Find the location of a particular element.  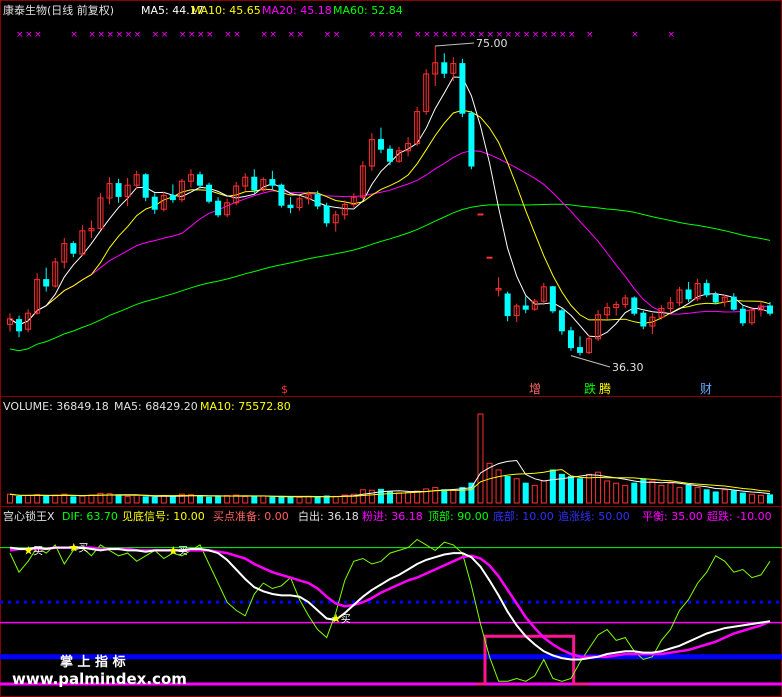

ma20-label: MA20: 45.18 is located at coordinates (297, 10).